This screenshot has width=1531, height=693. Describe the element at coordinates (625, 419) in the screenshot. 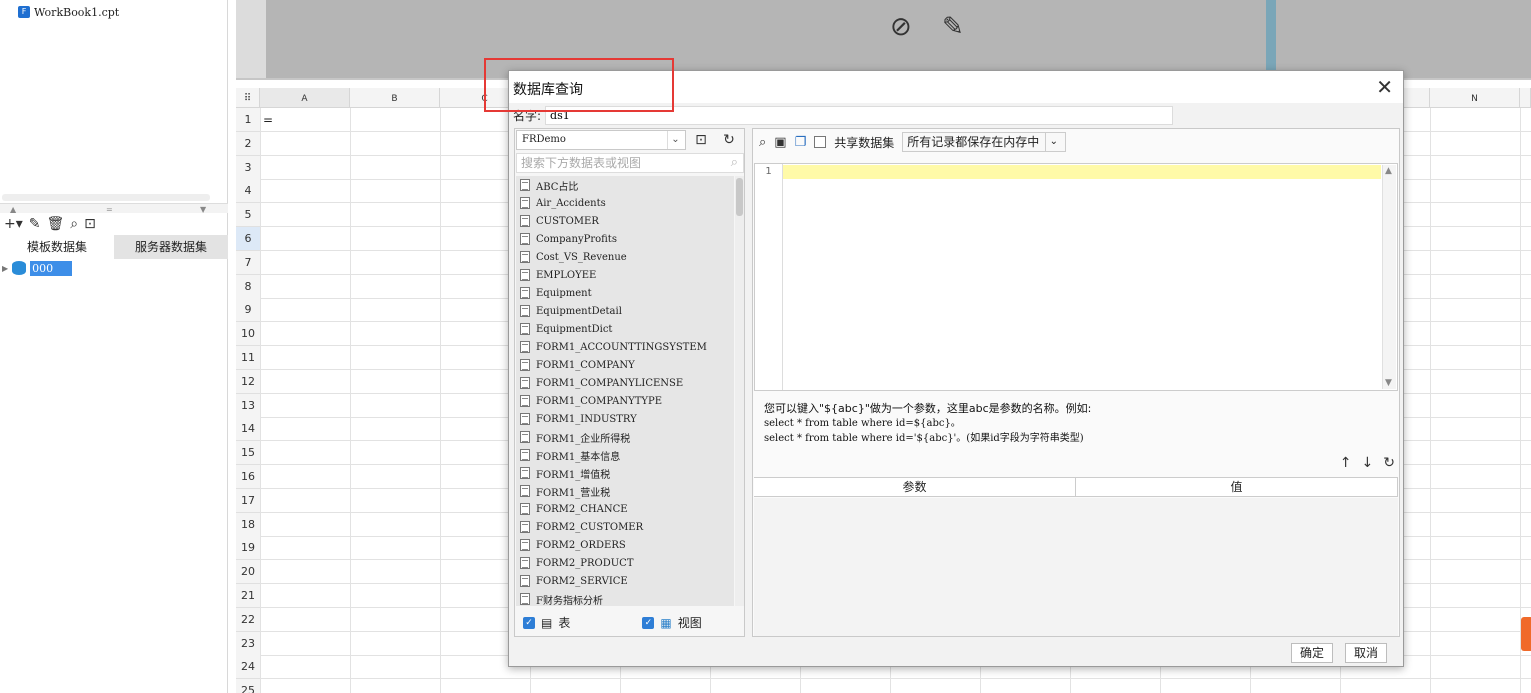

I see `table-item: FORM1_INDUSTRY` at that location.